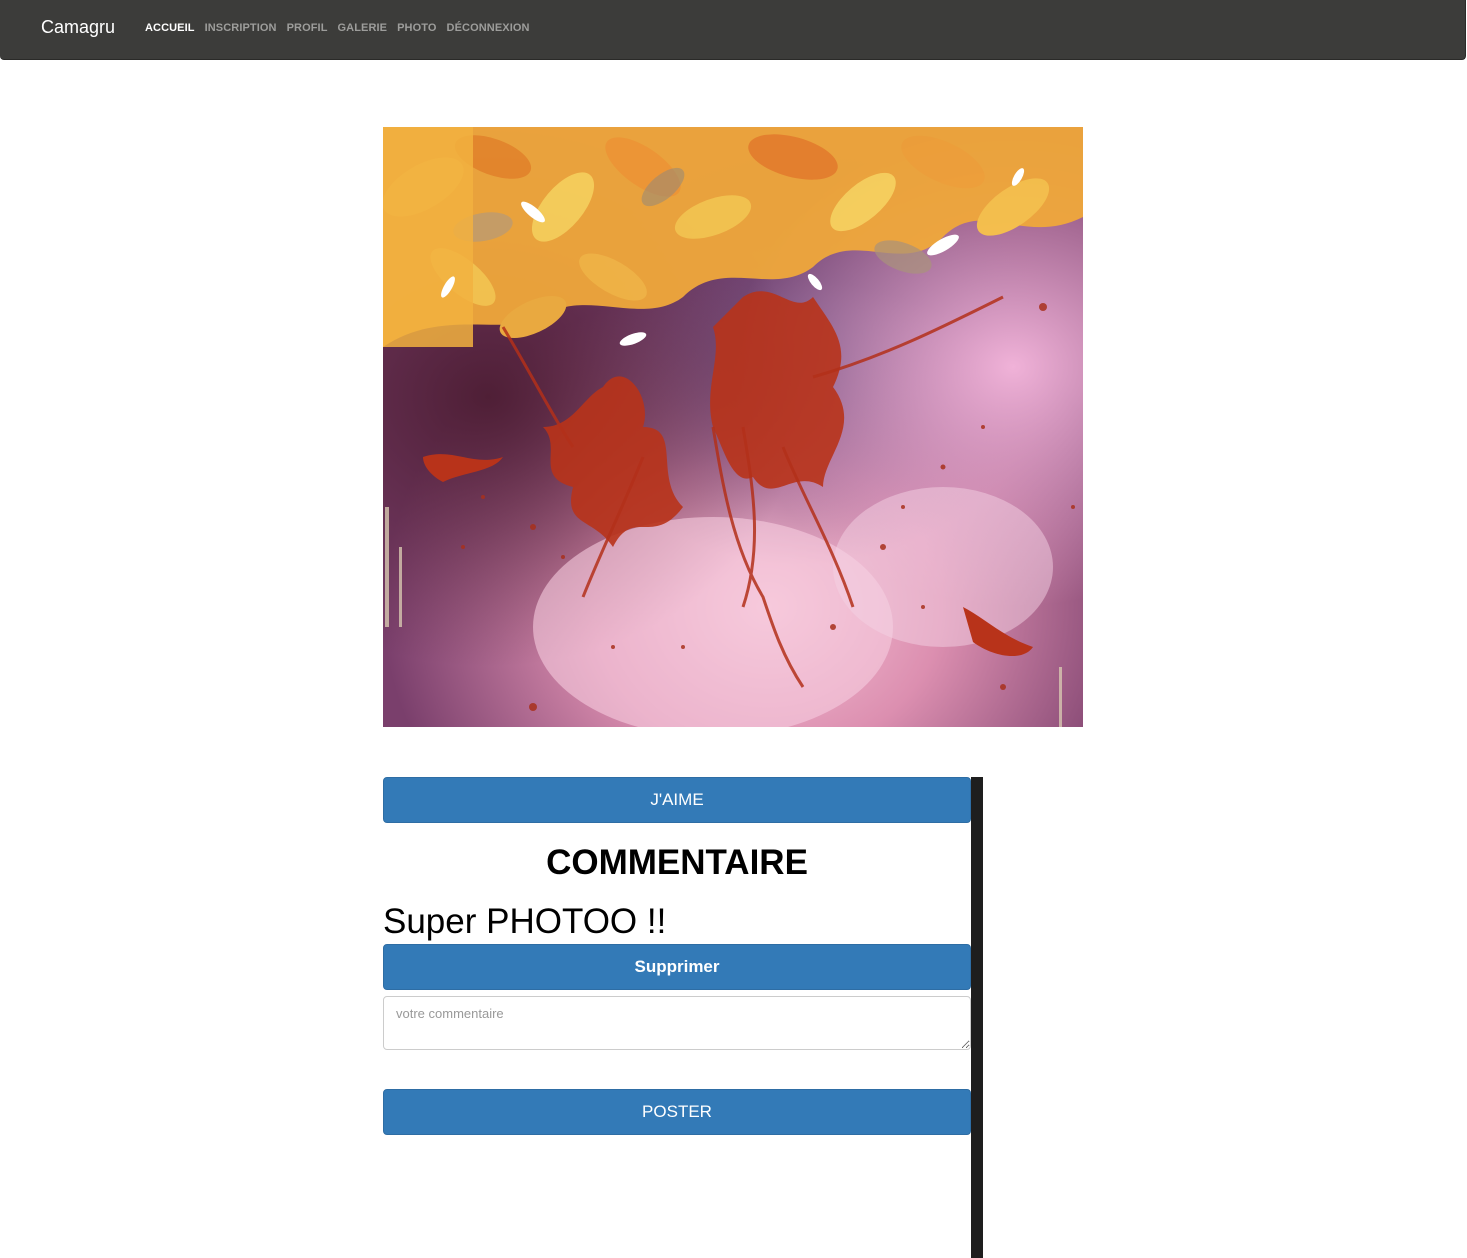  Describe the element at coordinates (241, 28) in the screenshot. I see `nav-item-inscription: INSCRIPTION` at that location.